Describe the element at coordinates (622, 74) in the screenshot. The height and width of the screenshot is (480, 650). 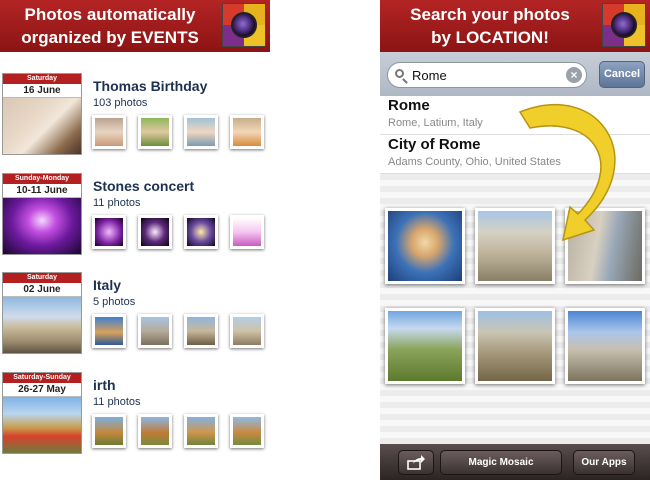
I see `cancel-button: Cancel` at that location.